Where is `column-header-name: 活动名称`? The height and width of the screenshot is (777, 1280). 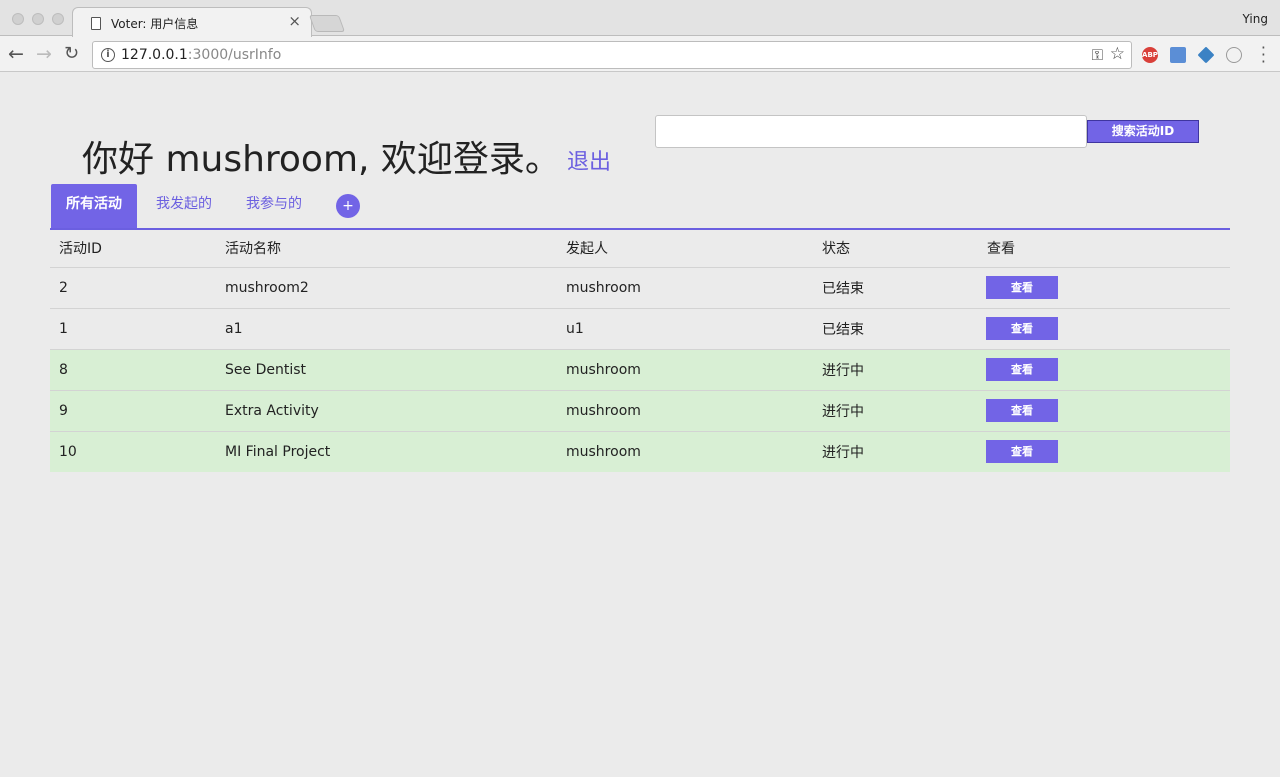
column-header-name: 活动名称 is located at coordinates (386, 249).